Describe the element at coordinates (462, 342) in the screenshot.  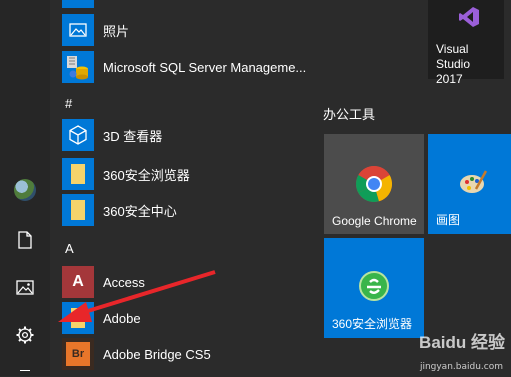
I see `watermark-brand: Baidu 经验` at that location.